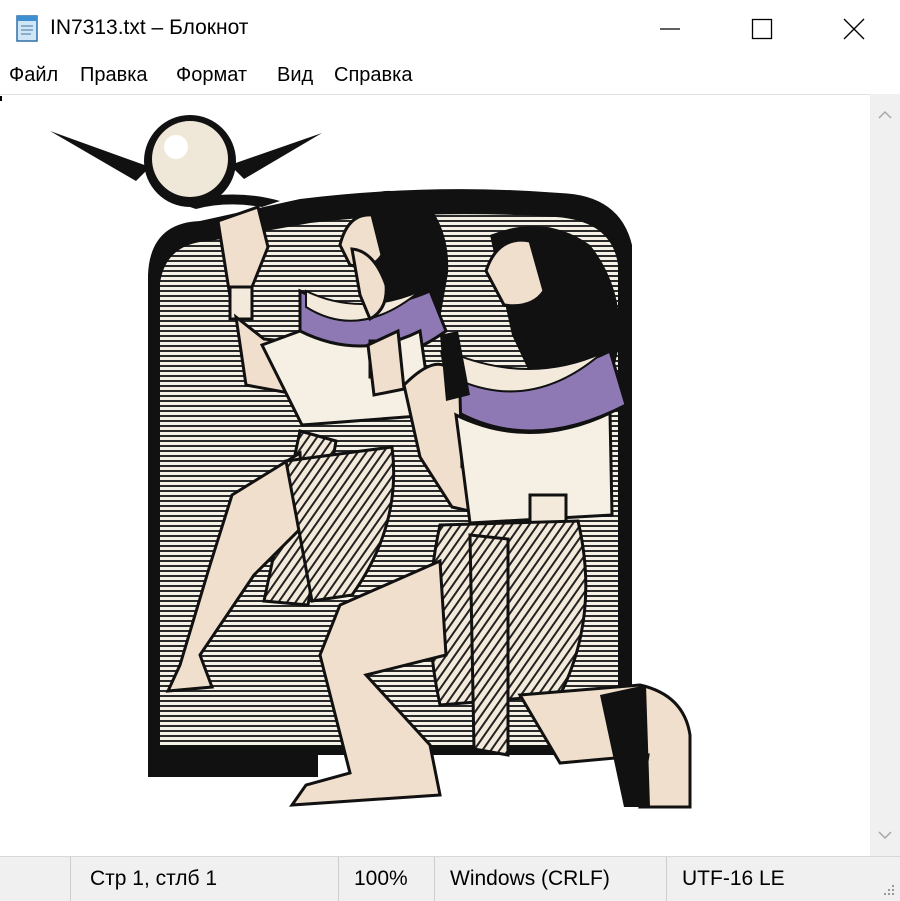  I want to click on maximize-button, so click(762, 29).